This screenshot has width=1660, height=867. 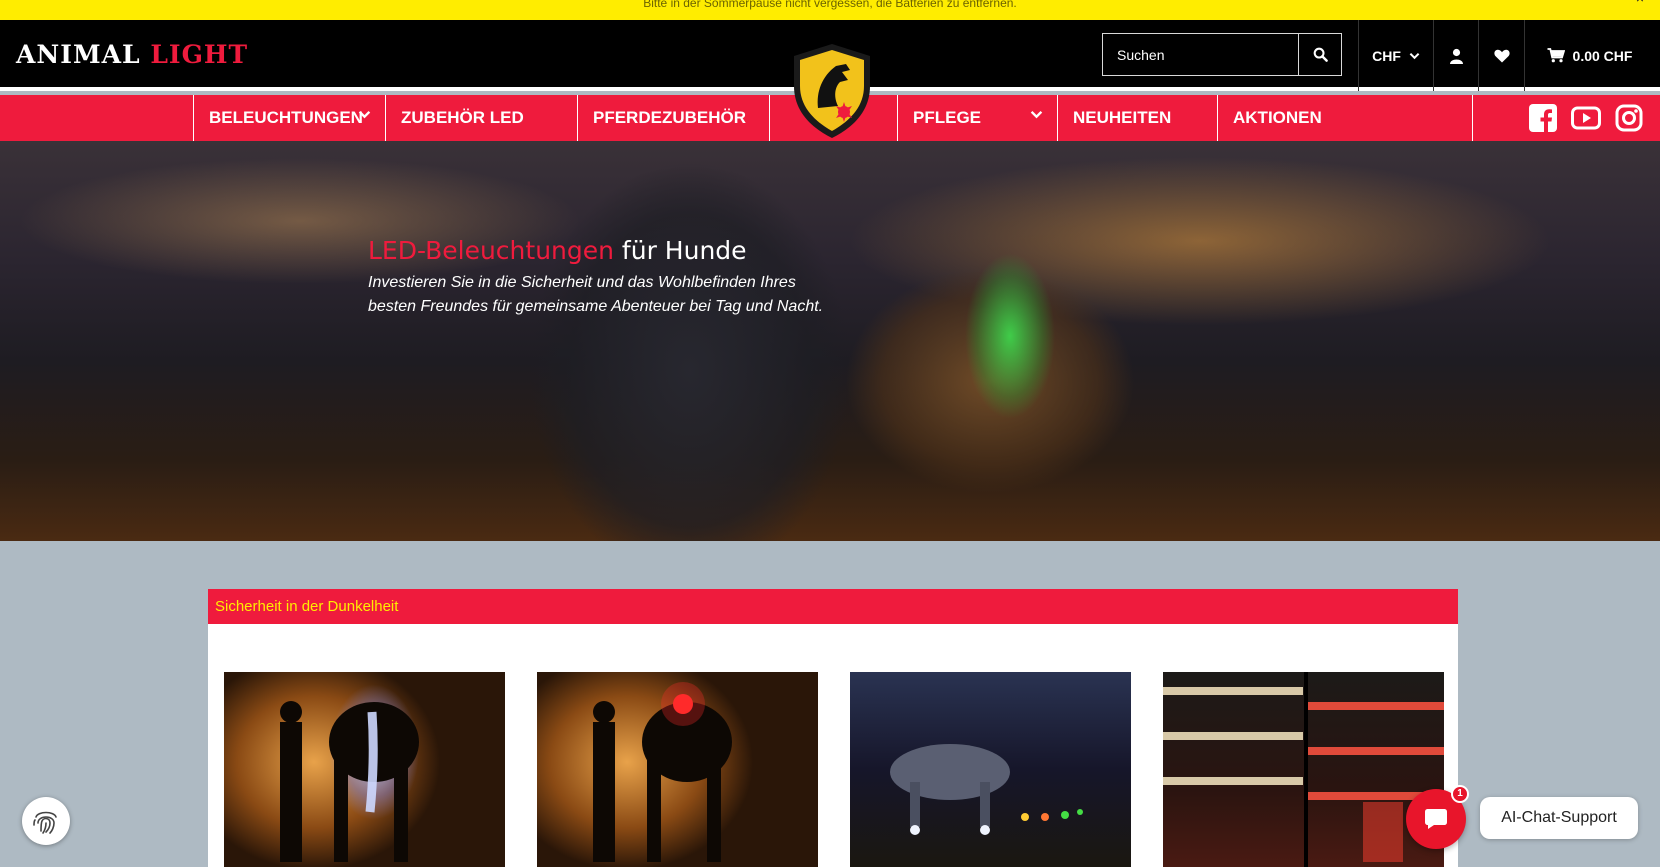 I want to click on hero-title: LED-Beleuchtungen für Hunde, so click(x=628, y=250).